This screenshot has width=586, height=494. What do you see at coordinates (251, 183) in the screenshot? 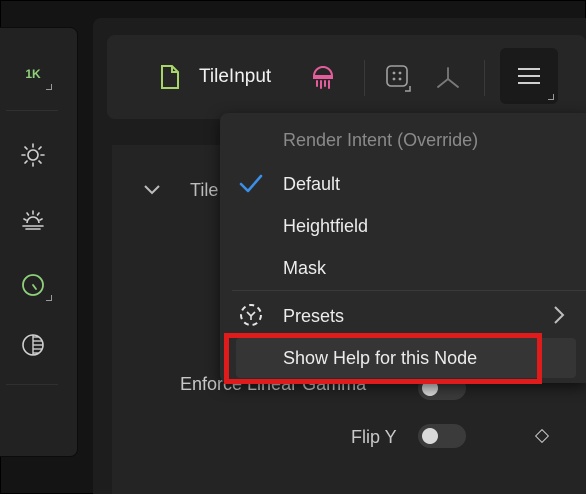
I see `checkmark-icon` at bounding box center [251, 183].